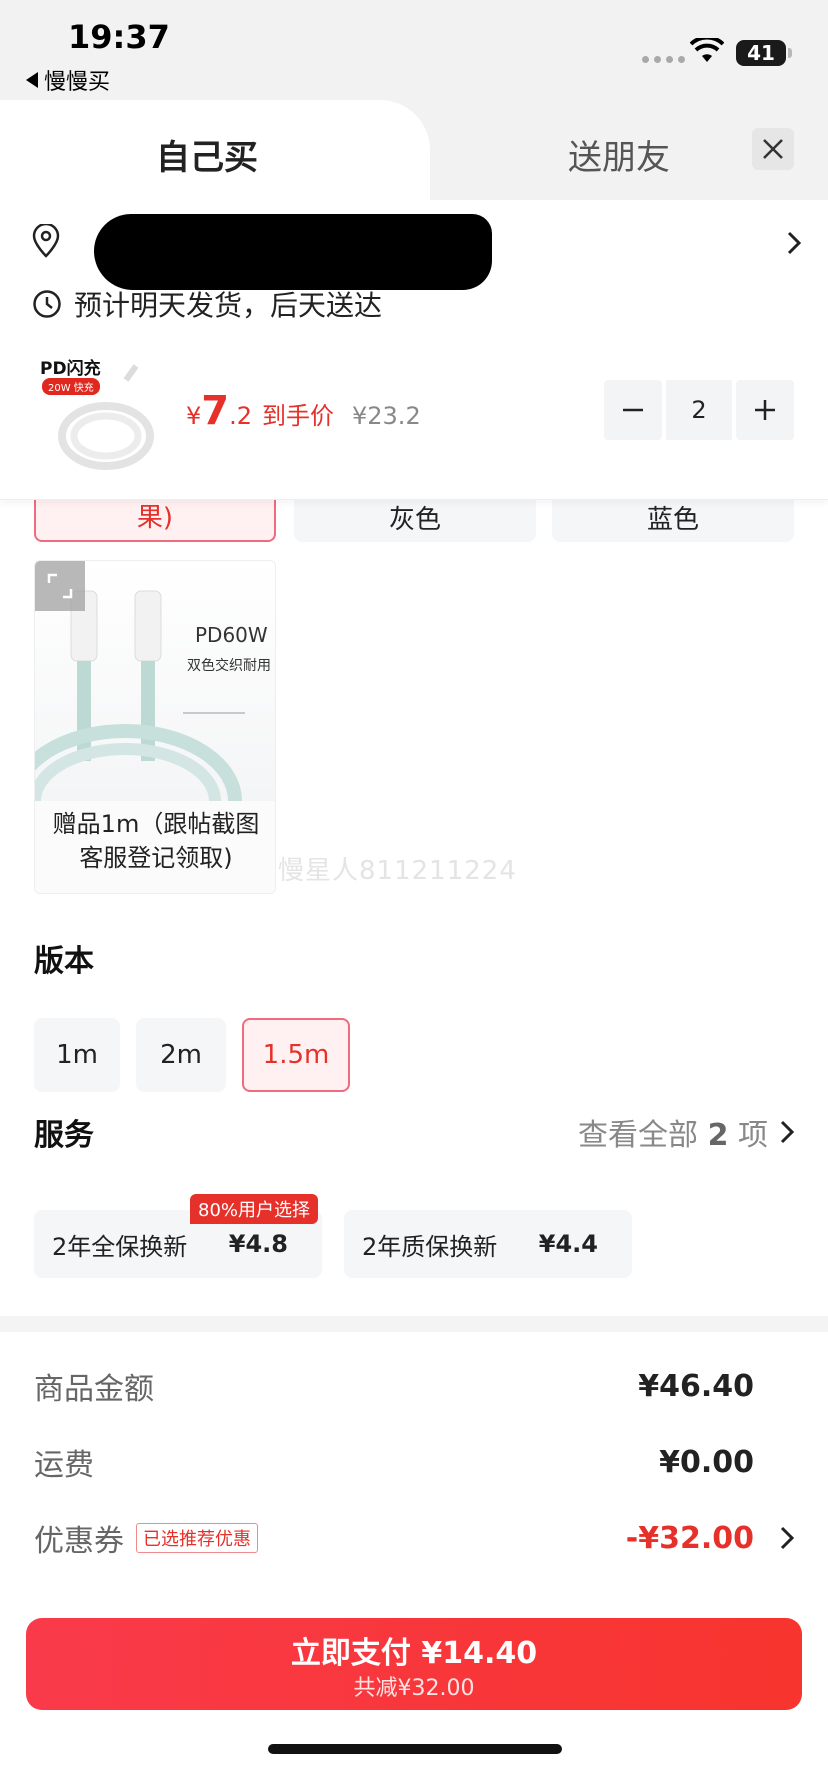 The image size is (828, 1792). Describe the element at coordinates (46, 241) in the screenshot. I see `location-pin-icon` at that location.